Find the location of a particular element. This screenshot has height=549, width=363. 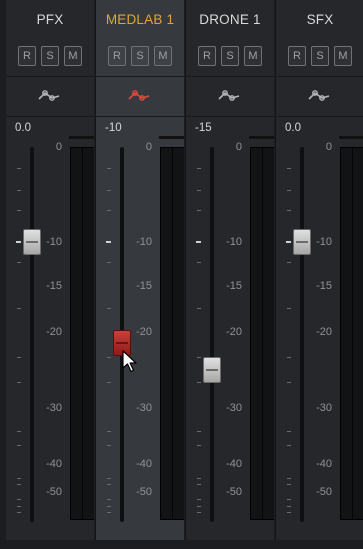

fader-value-readout: -10 is located at coordinates (113, 128).